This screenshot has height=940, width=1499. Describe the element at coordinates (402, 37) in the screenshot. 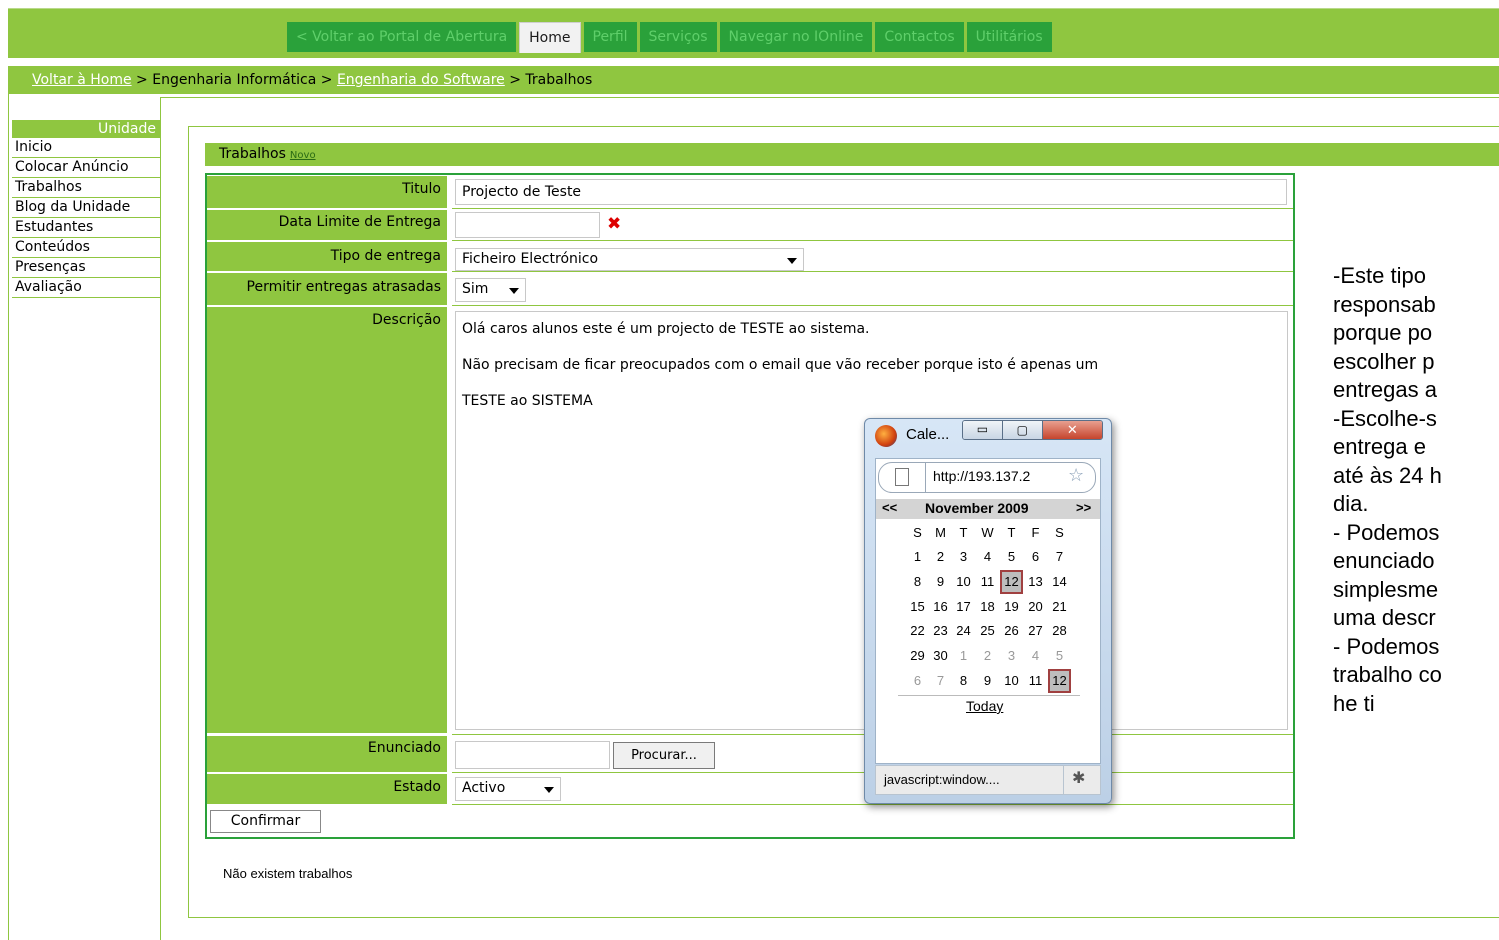

I see `tab-voltar-portal: < Voltar ao Portal de Abertura` at that location.